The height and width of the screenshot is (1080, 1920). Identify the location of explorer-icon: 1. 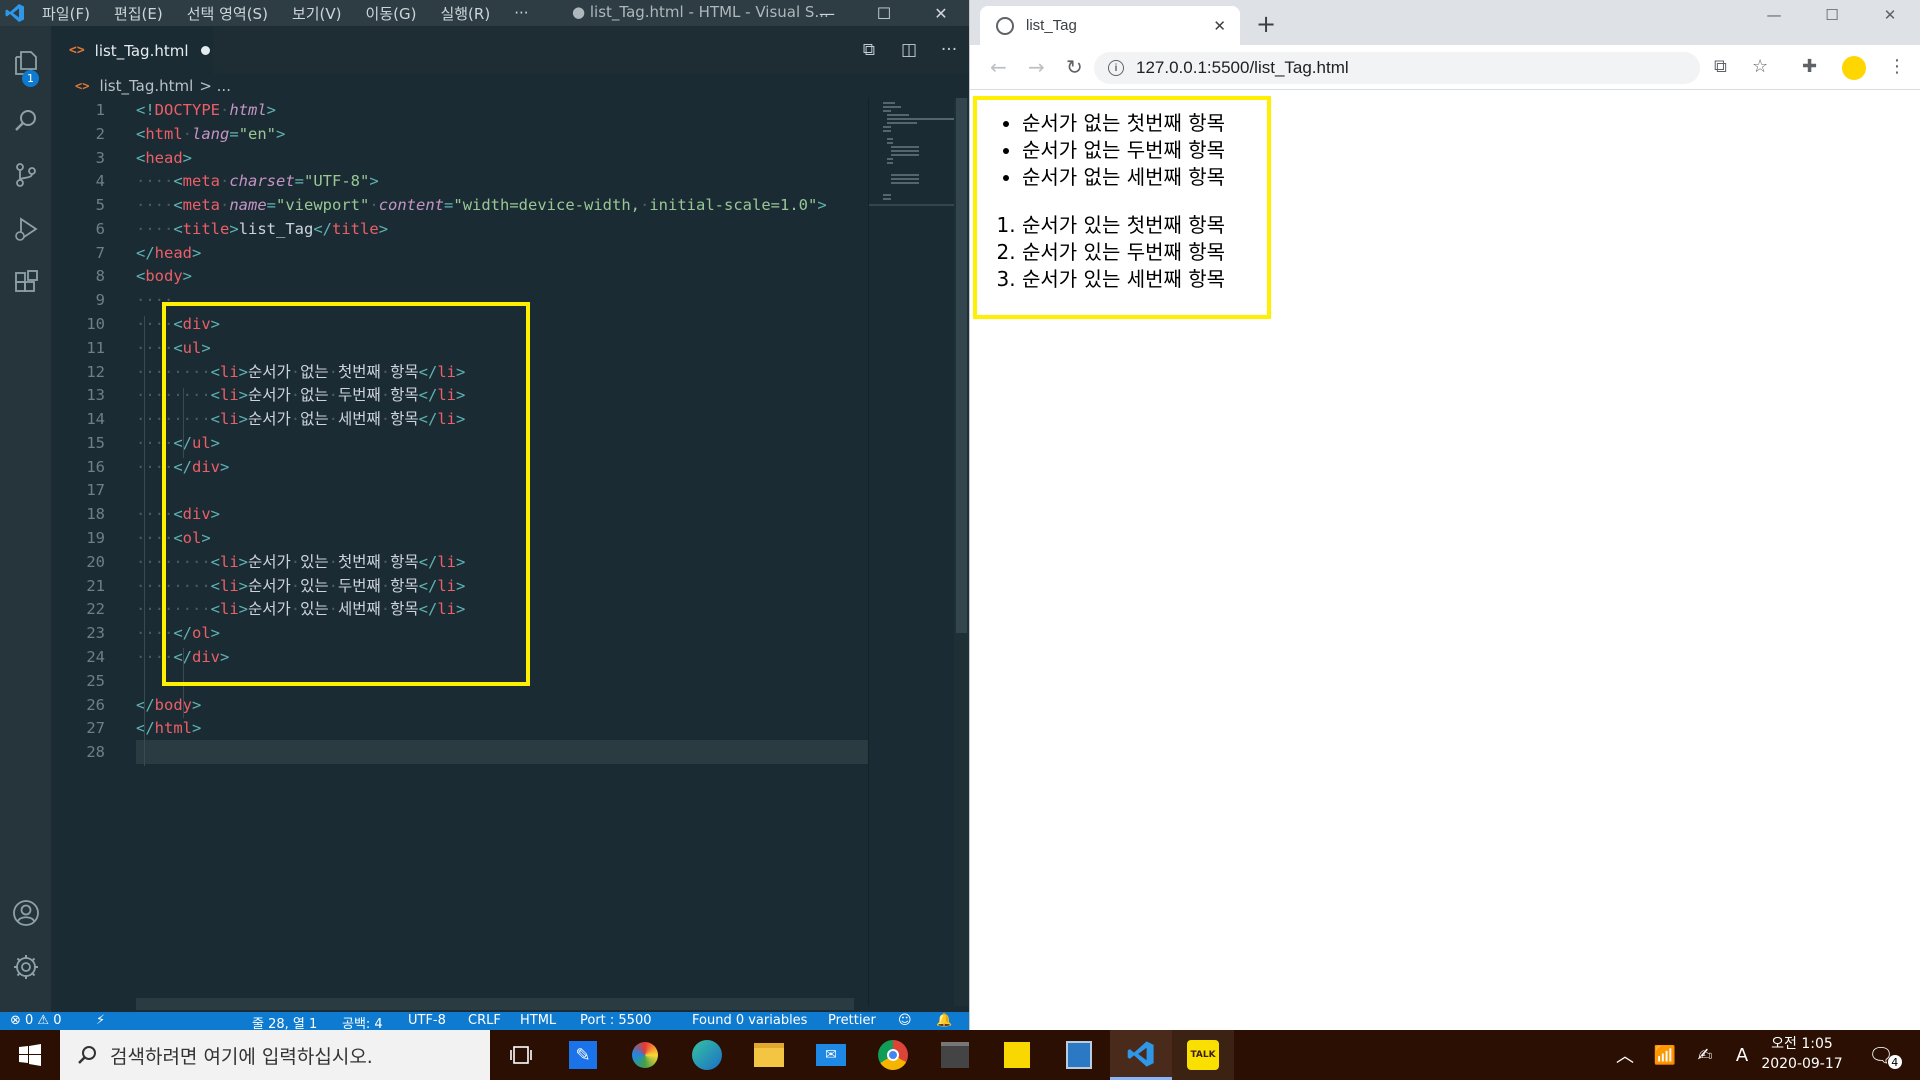
(25, 63).